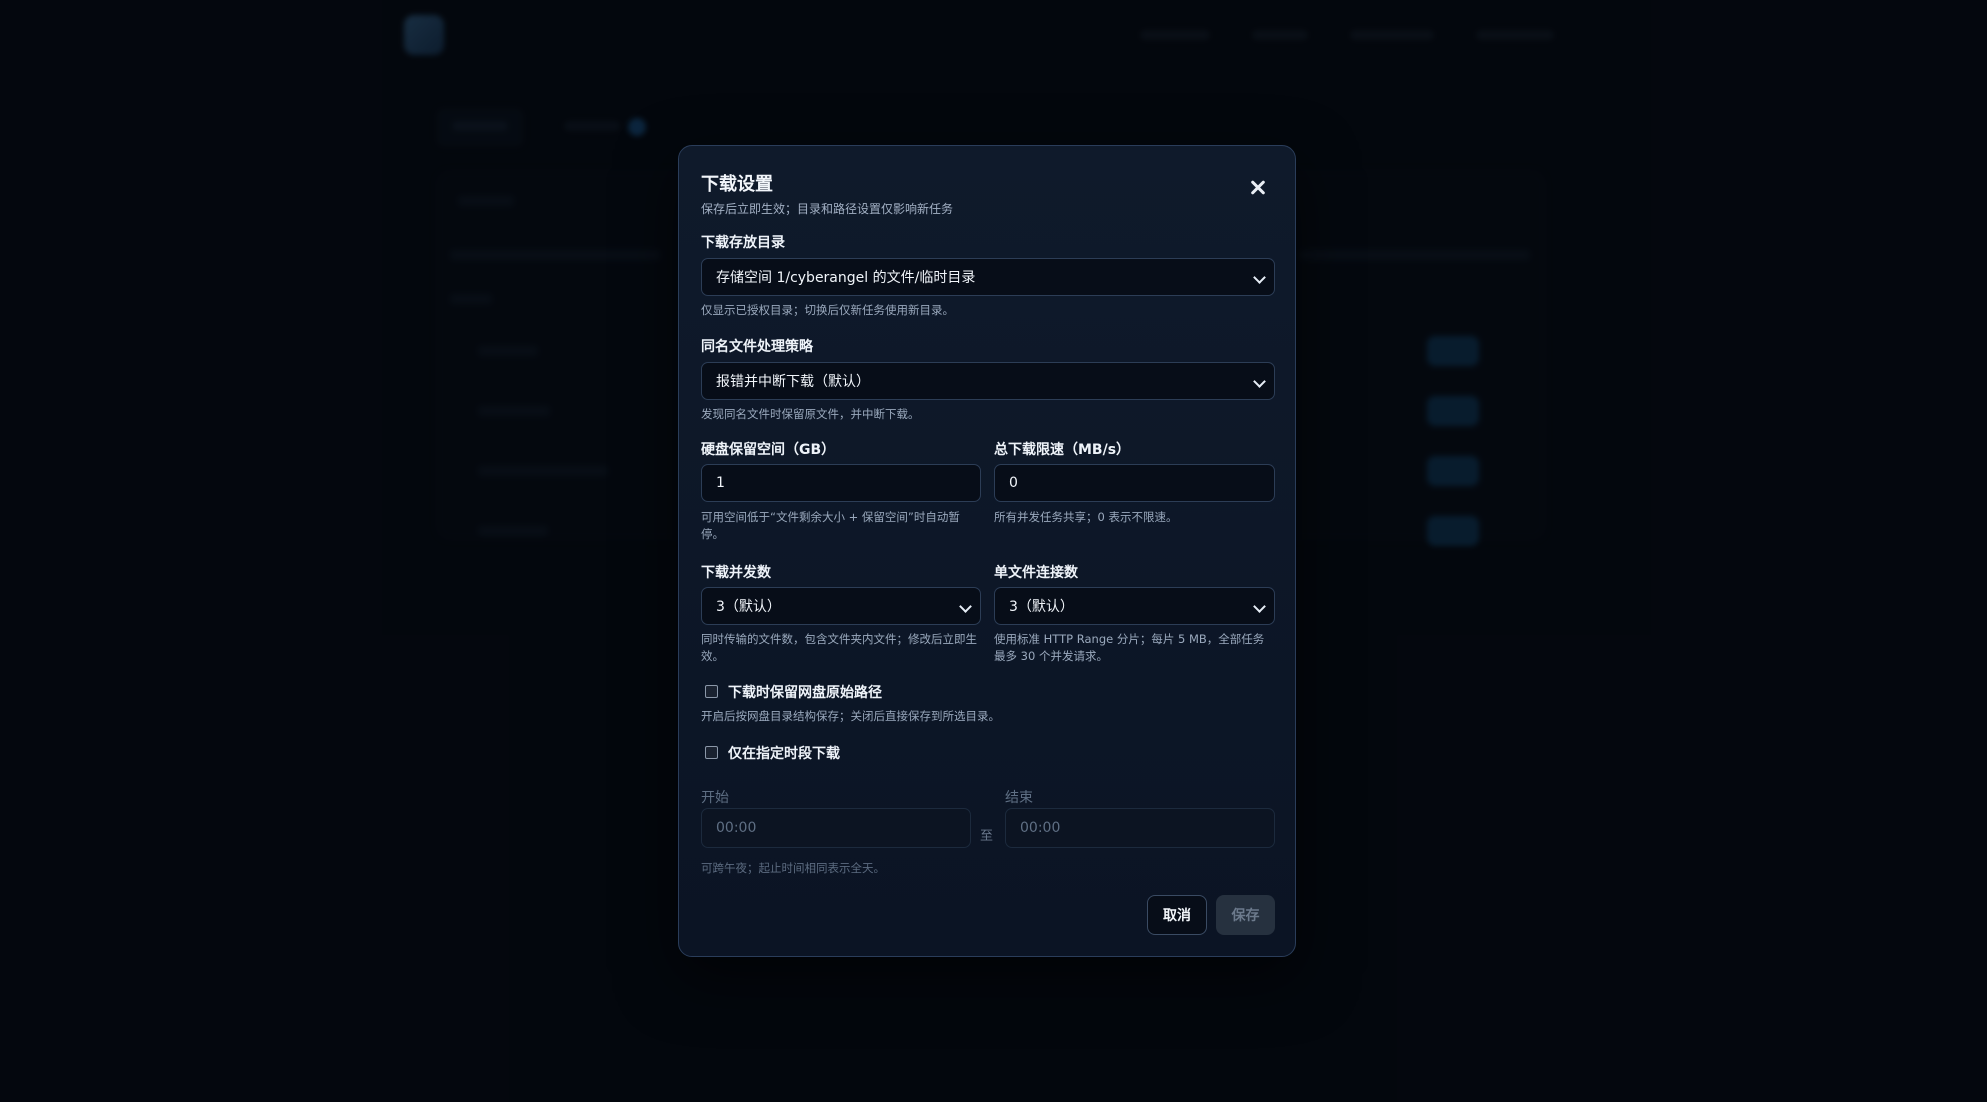  Describe the element at coordinates (720, 483) in the screenshot. I see `reserve-input-value: 1` at that location.